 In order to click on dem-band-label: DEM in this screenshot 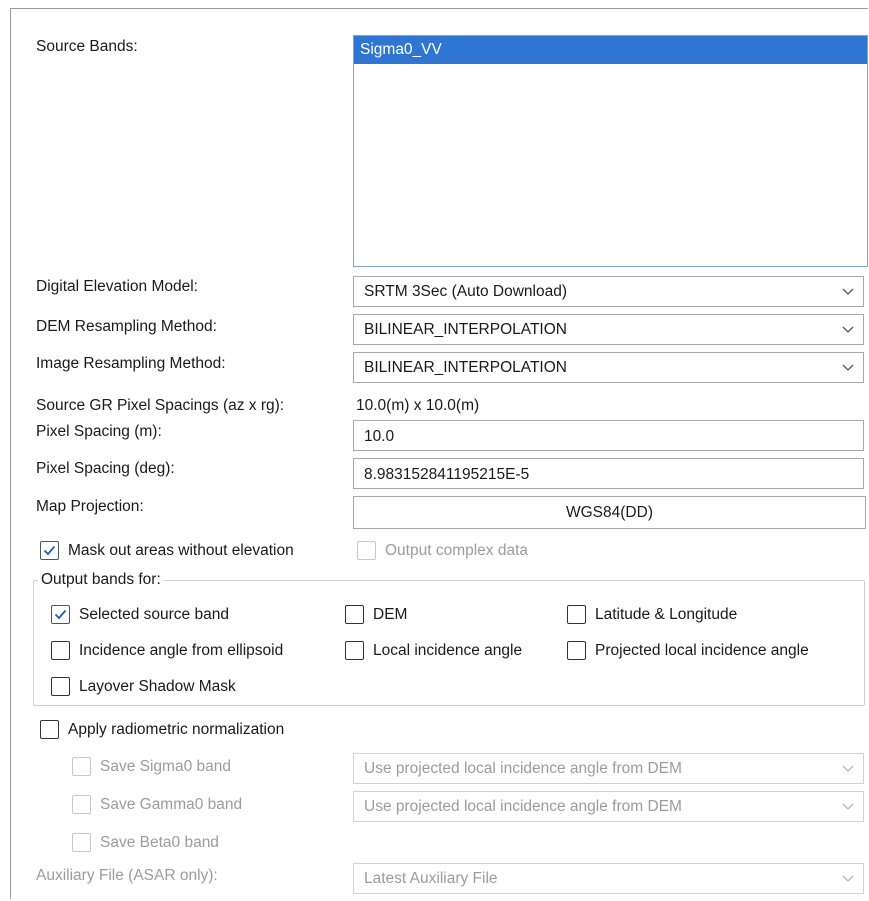, I will do `click(390, 614)`.